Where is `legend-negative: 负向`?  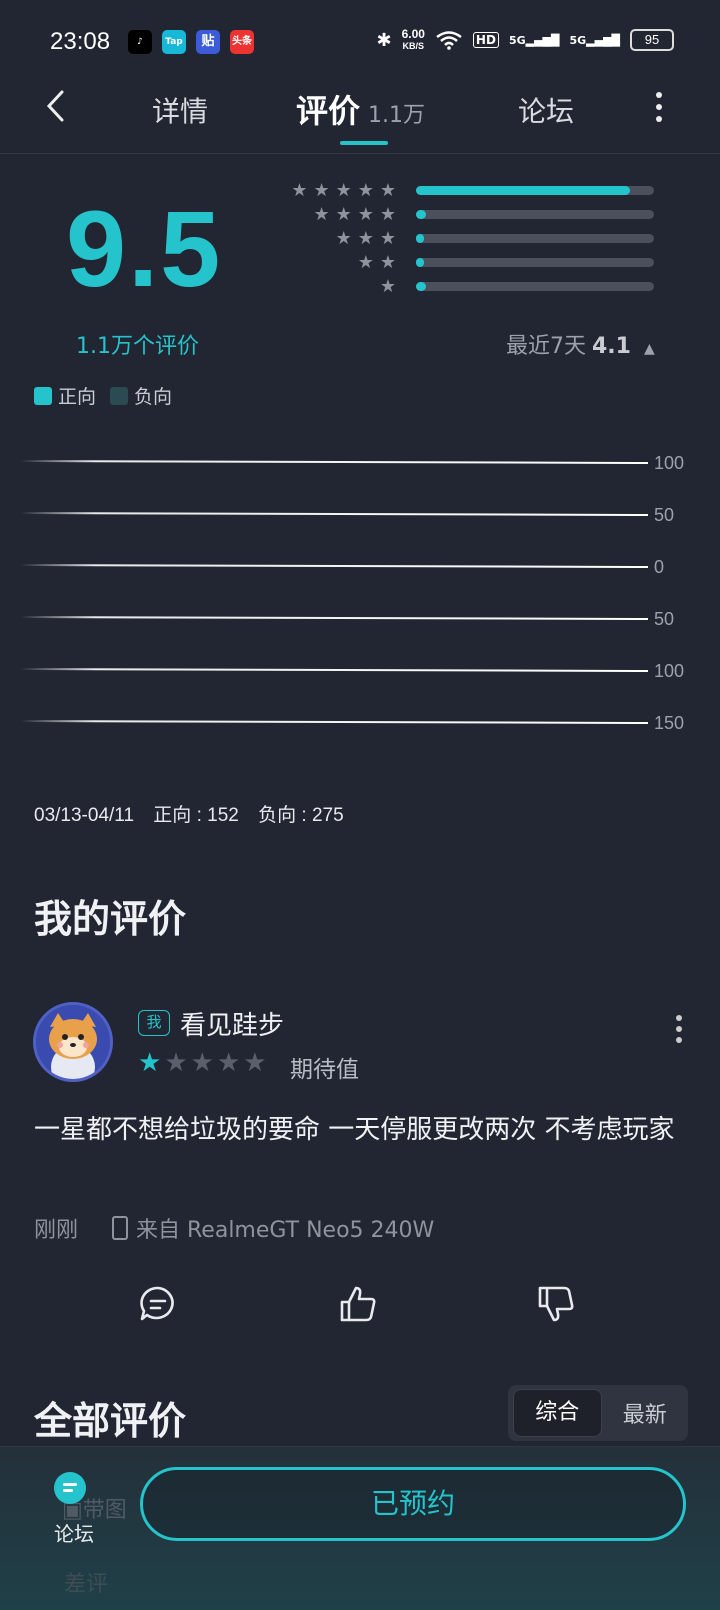
legend-negative: 负向 is located at coordinates (153, 397).